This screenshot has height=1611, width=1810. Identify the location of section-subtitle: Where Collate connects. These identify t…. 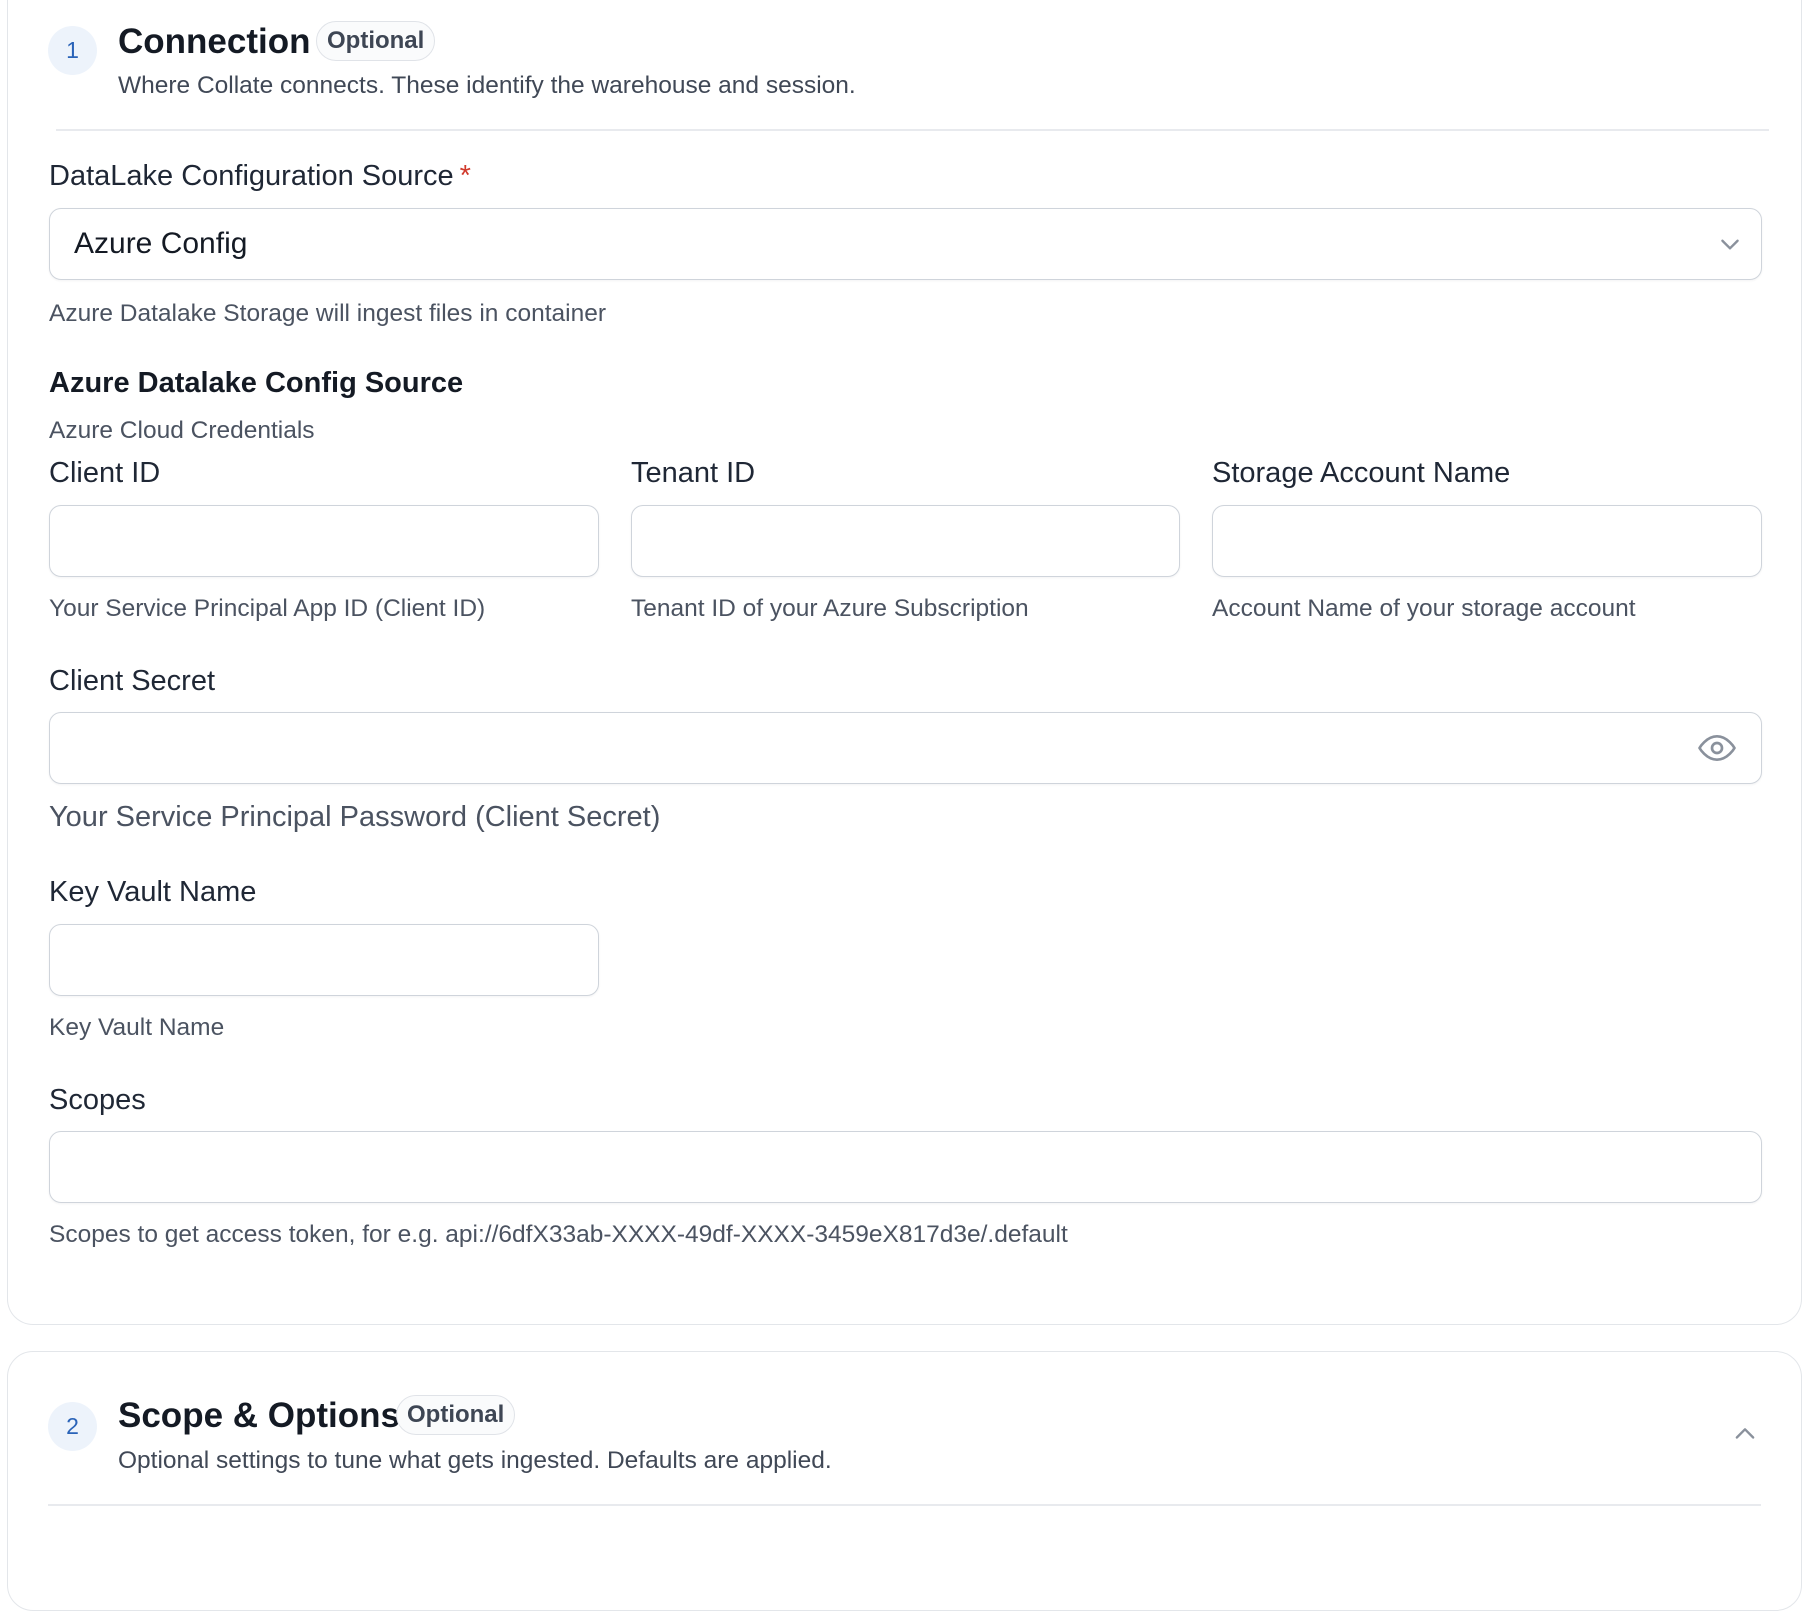
(487, 85).